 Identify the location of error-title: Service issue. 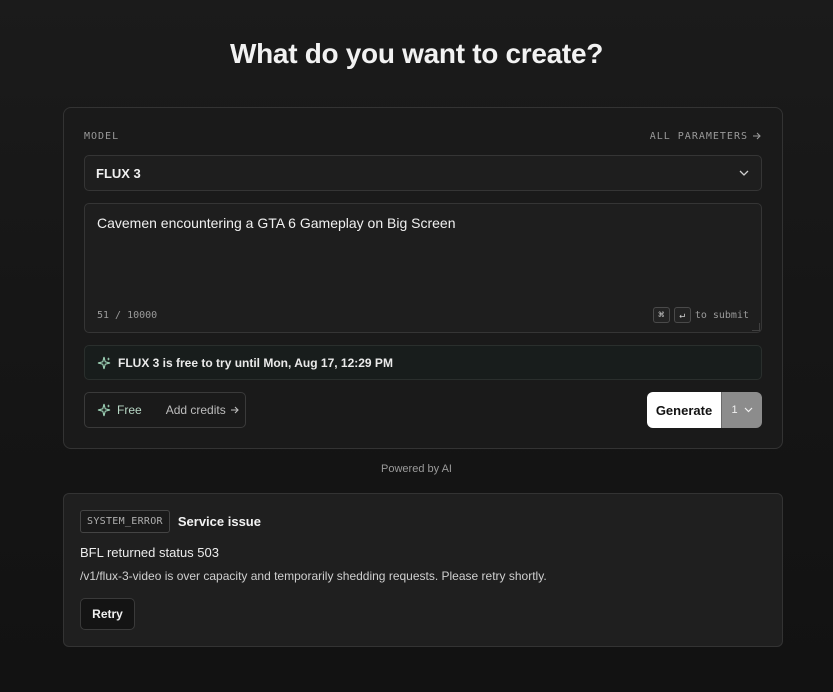
(219, 521).